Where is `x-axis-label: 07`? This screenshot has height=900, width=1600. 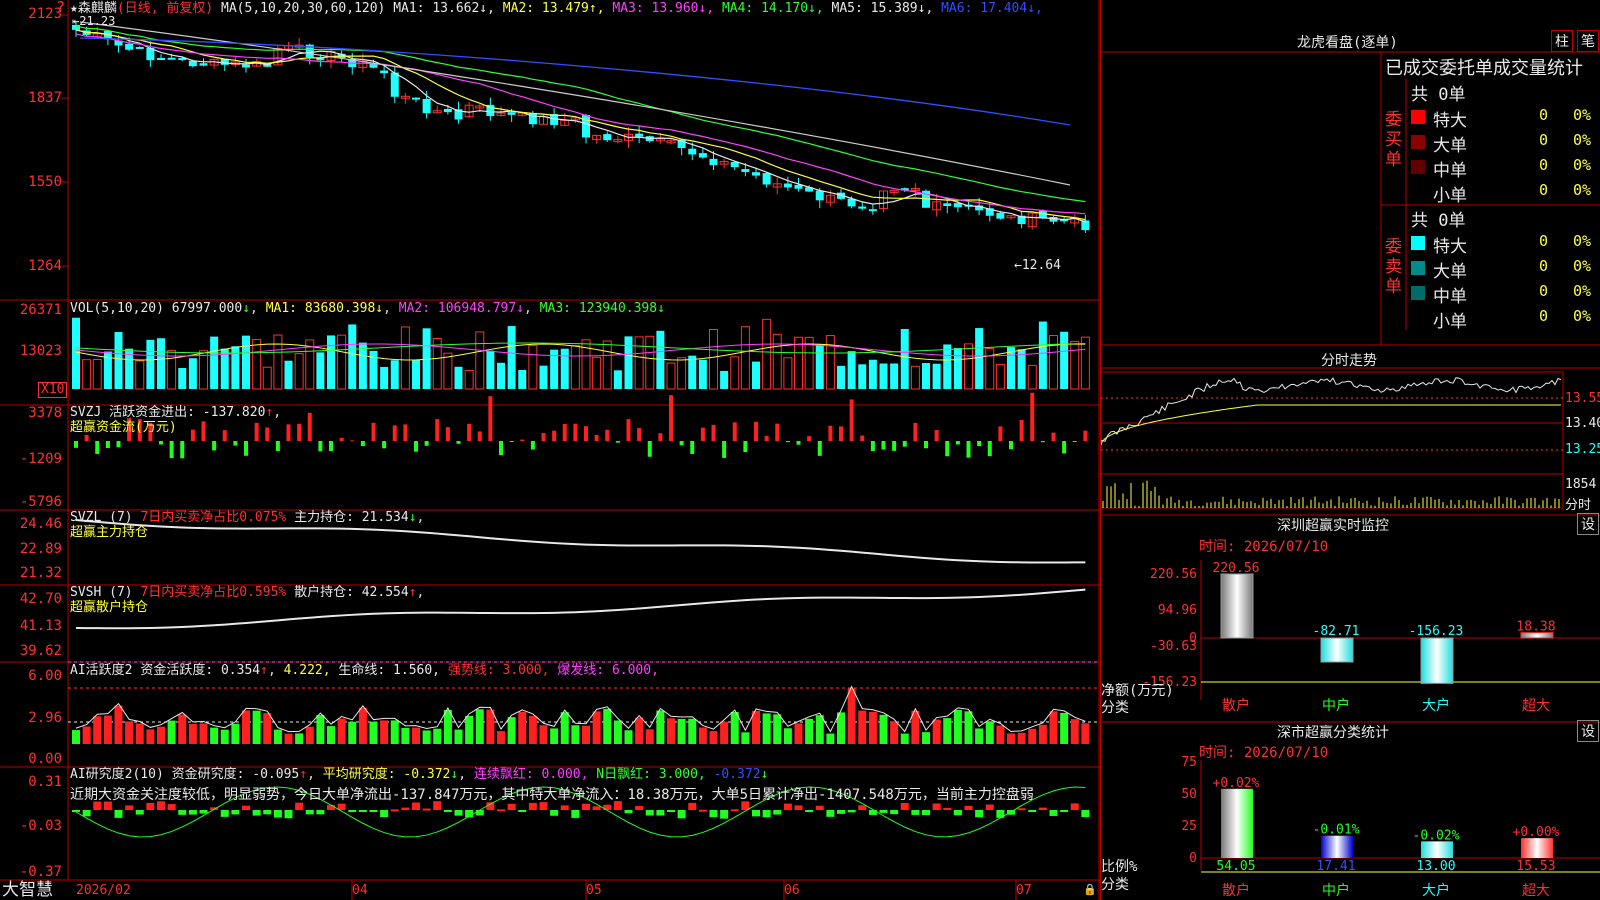
x-axis-label: 07 is located at coordinates (1024, 890).